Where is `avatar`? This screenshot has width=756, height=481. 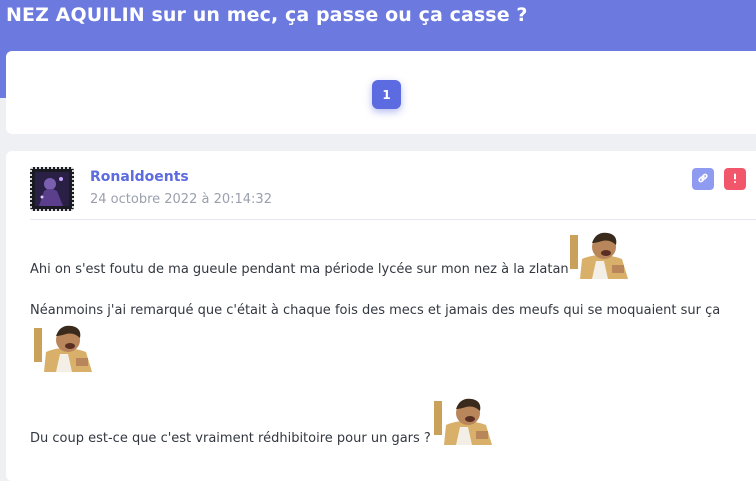
avatar is located at coordinates (52, 189).